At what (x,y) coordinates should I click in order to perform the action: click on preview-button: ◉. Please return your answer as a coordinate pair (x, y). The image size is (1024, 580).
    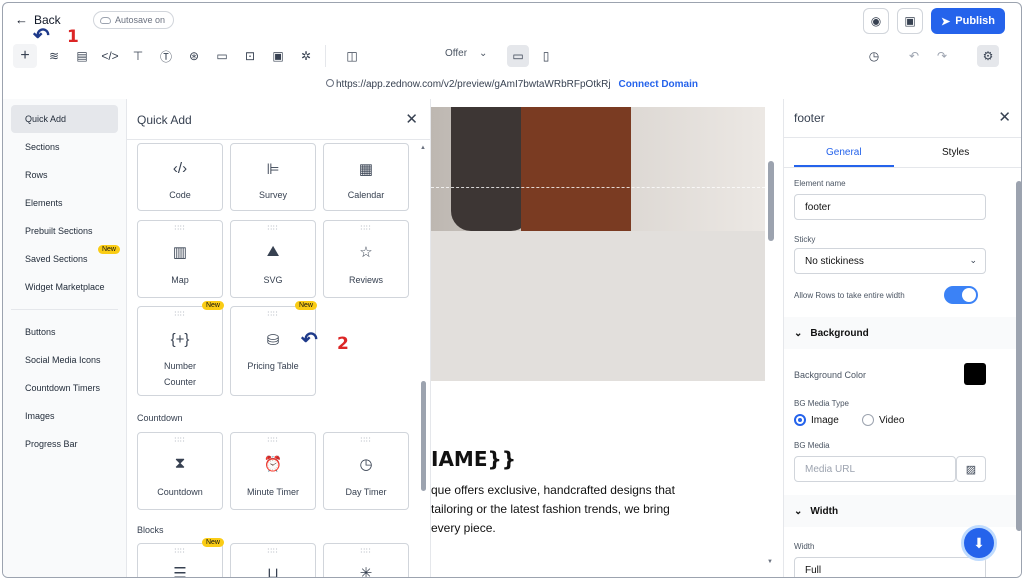
    Looking at the image, I should click on (876, 21).